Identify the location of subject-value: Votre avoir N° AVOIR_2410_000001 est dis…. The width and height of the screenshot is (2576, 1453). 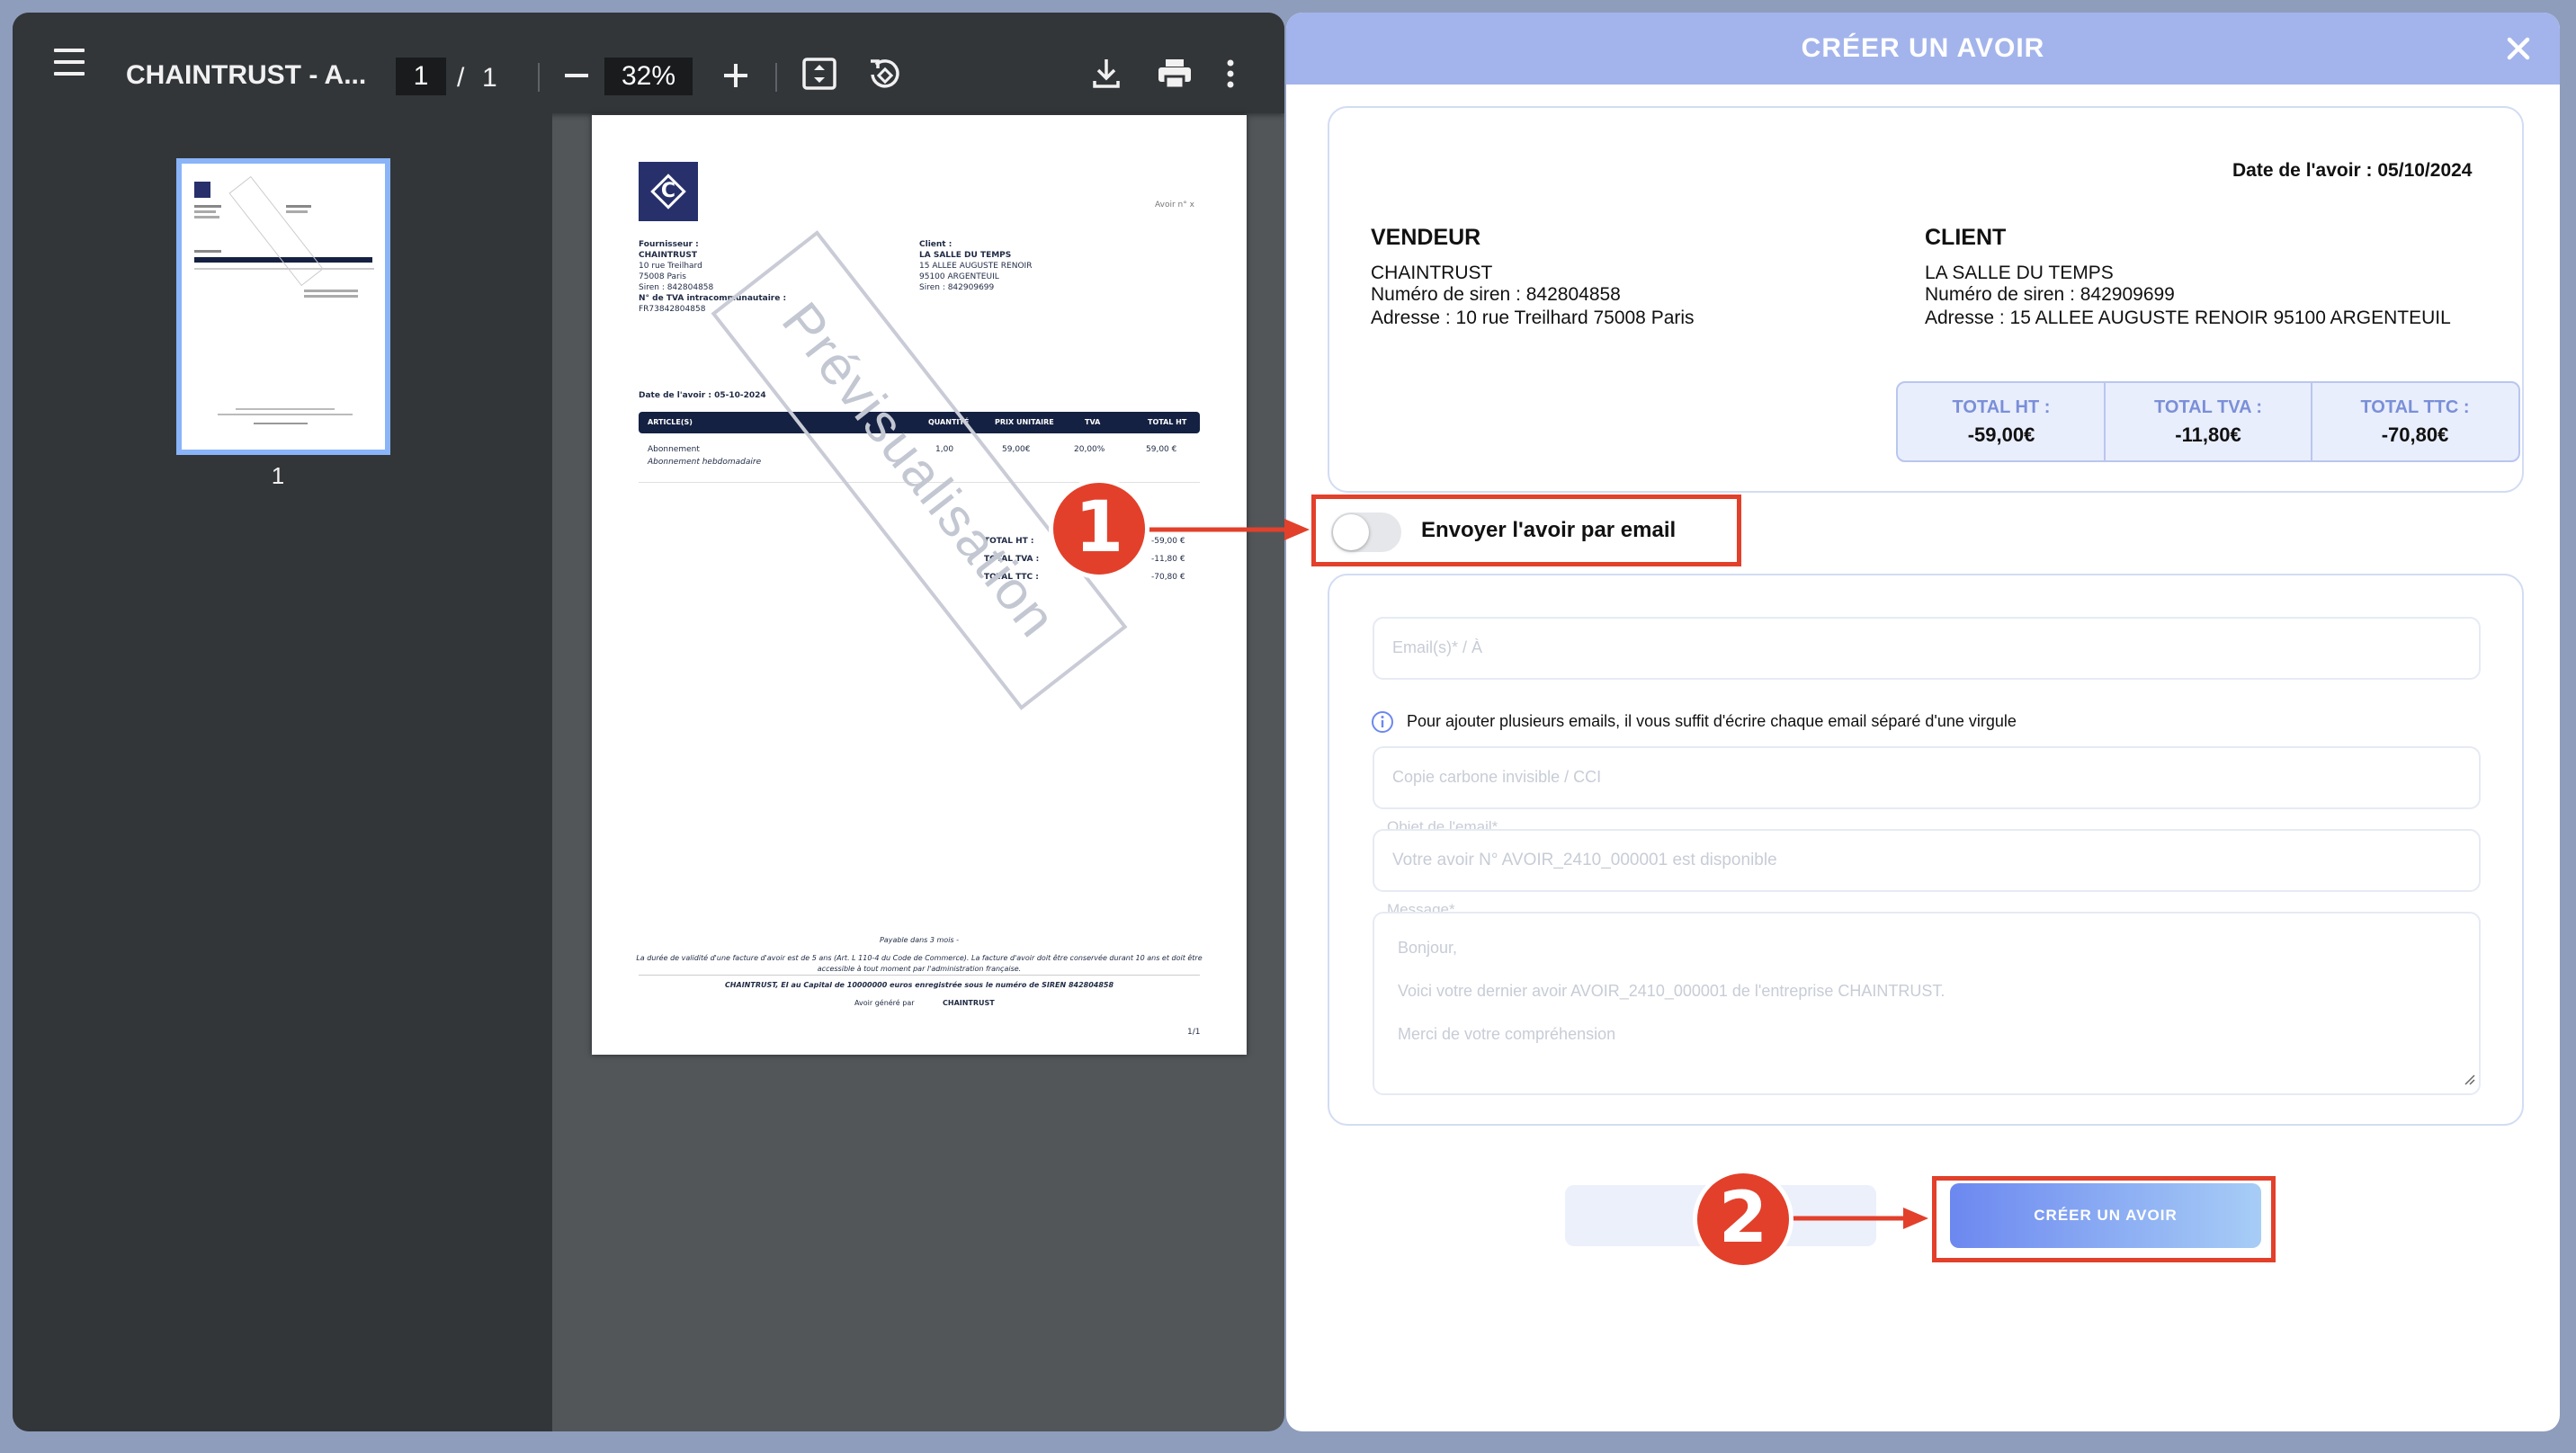
(1584, 860).